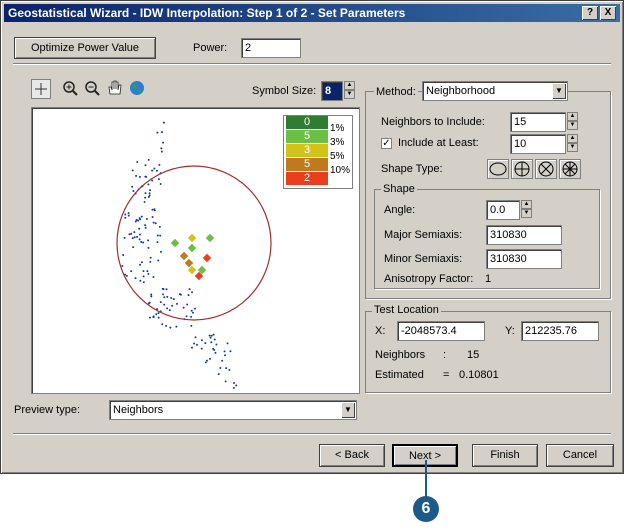 The height and width of the screenshot is (530, 626). What do you see at coordinates (93, 89) in the screenshot?
I see `zoom-out-icon` at bounding box center [93, 89].